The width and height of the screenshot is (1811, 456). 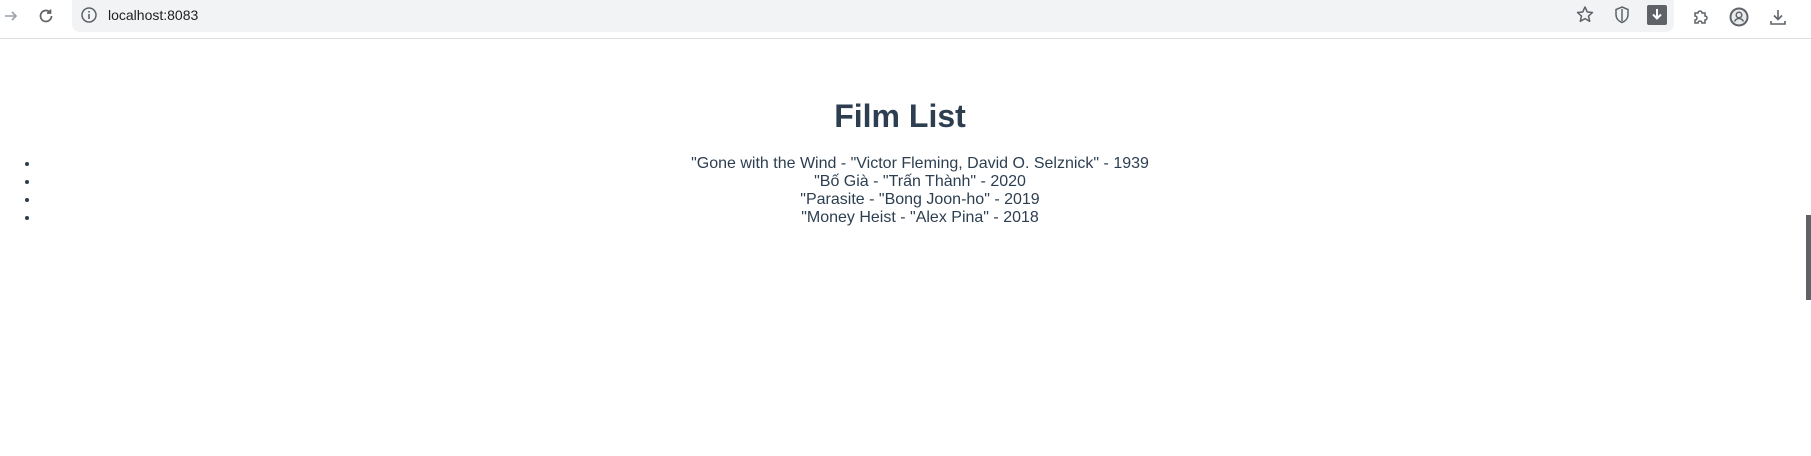 I want to click on page-title: Film List, so click(x=900, y=116).